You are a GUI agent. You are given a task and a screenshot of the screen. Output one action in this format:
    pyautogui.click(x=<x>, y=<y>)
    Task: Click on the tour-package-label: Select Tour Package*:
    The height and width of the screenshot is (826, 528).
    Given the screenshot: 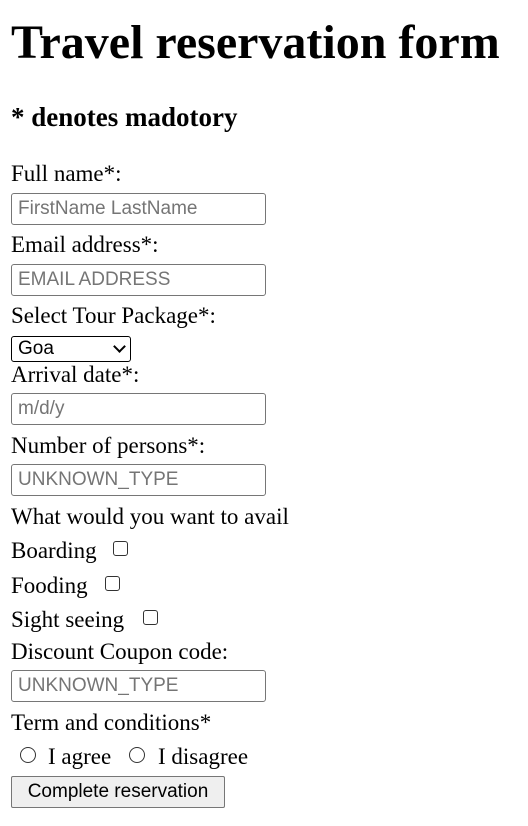 What is the action you would take?
    pyautogui.click(x=113, y=315)
    